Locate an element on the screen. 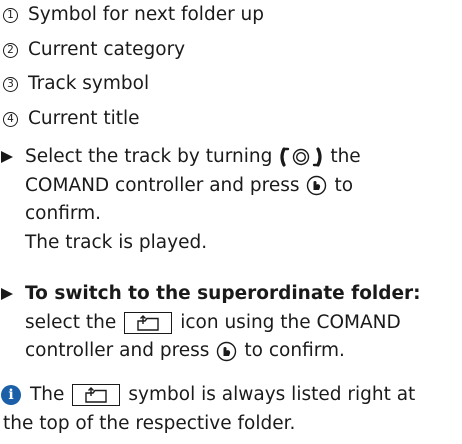  legend-item-4: 4 Current title is located at coordinates (71, 119).